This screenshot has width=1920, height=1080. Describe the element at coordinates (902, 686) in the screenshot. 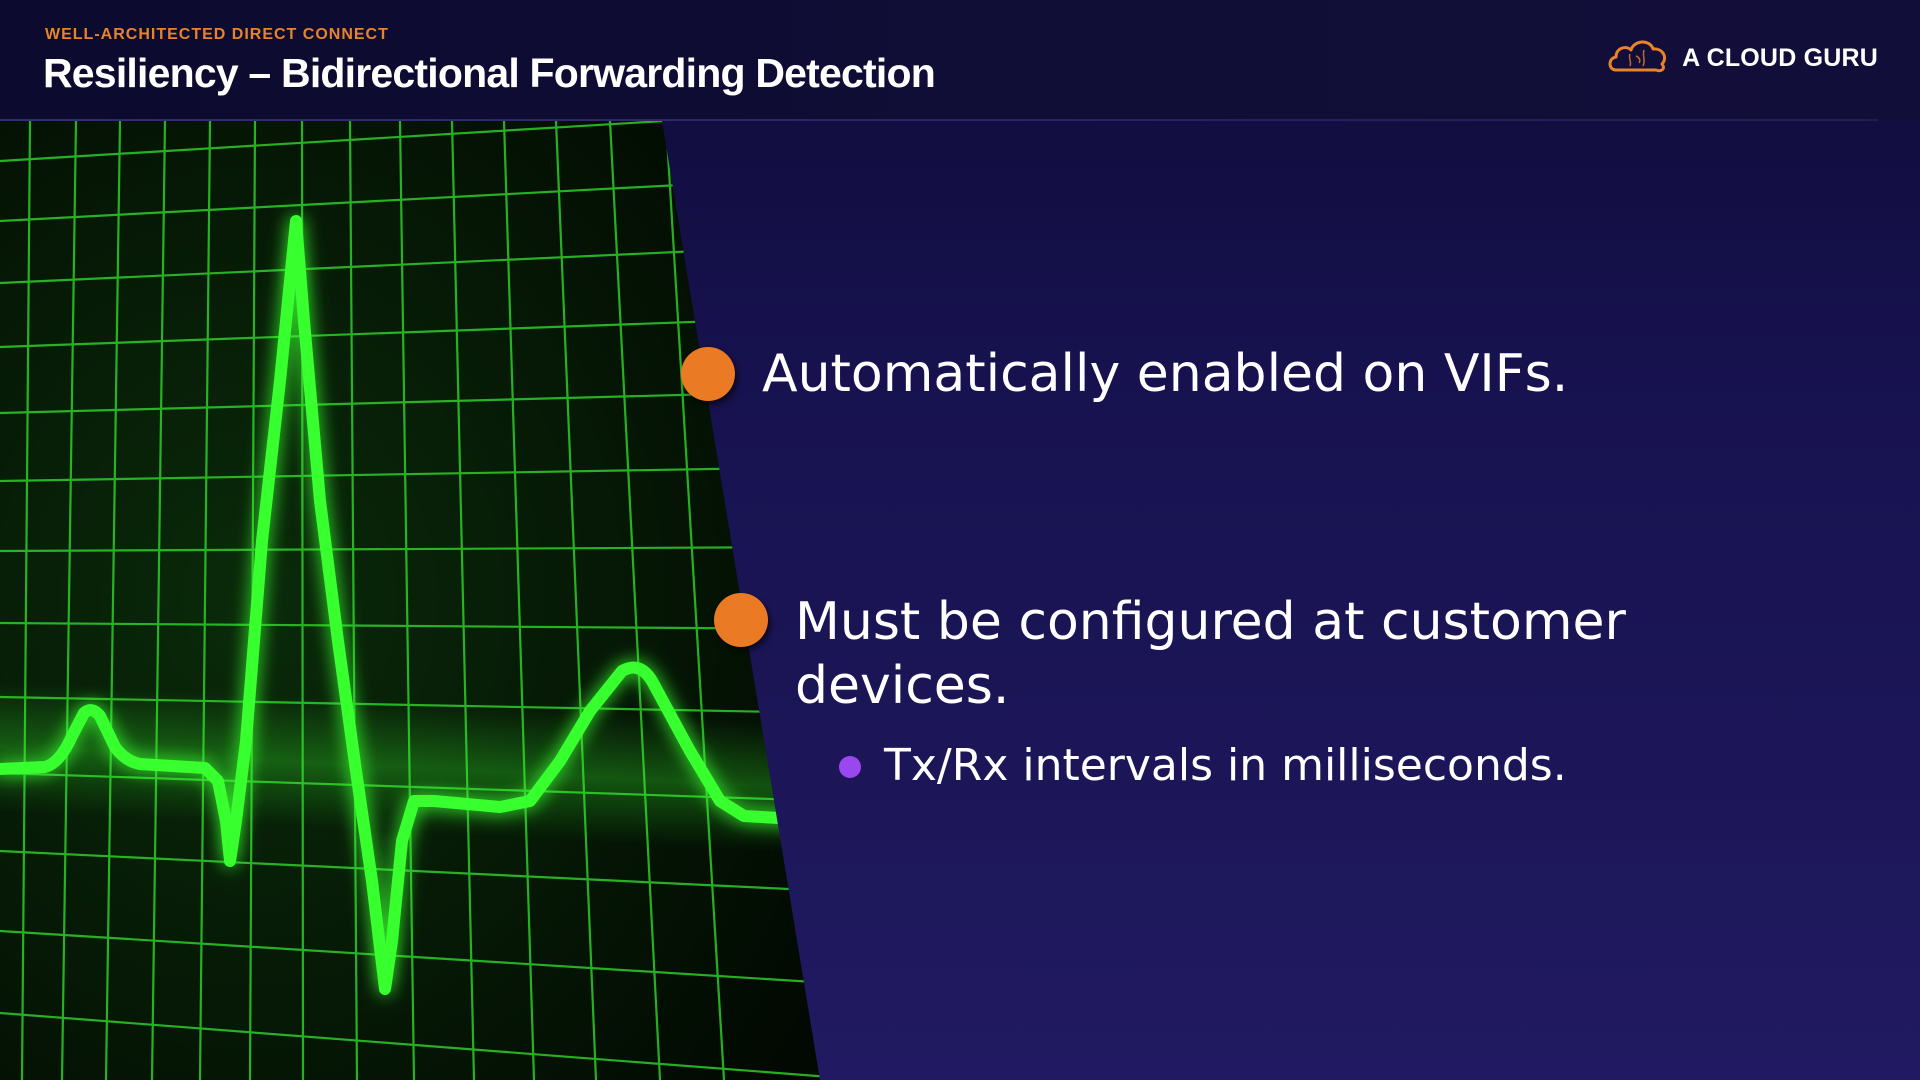

I see `bullet-2-line2: devices.` at that location.